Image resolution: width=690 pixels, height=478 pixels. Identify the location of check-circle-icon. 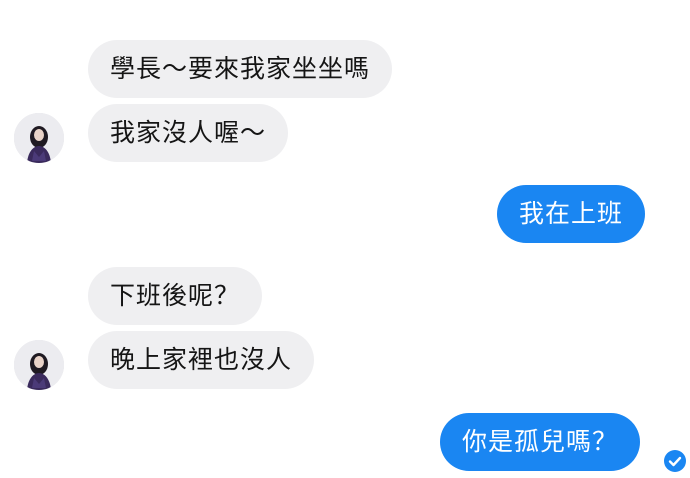
(675, 461).